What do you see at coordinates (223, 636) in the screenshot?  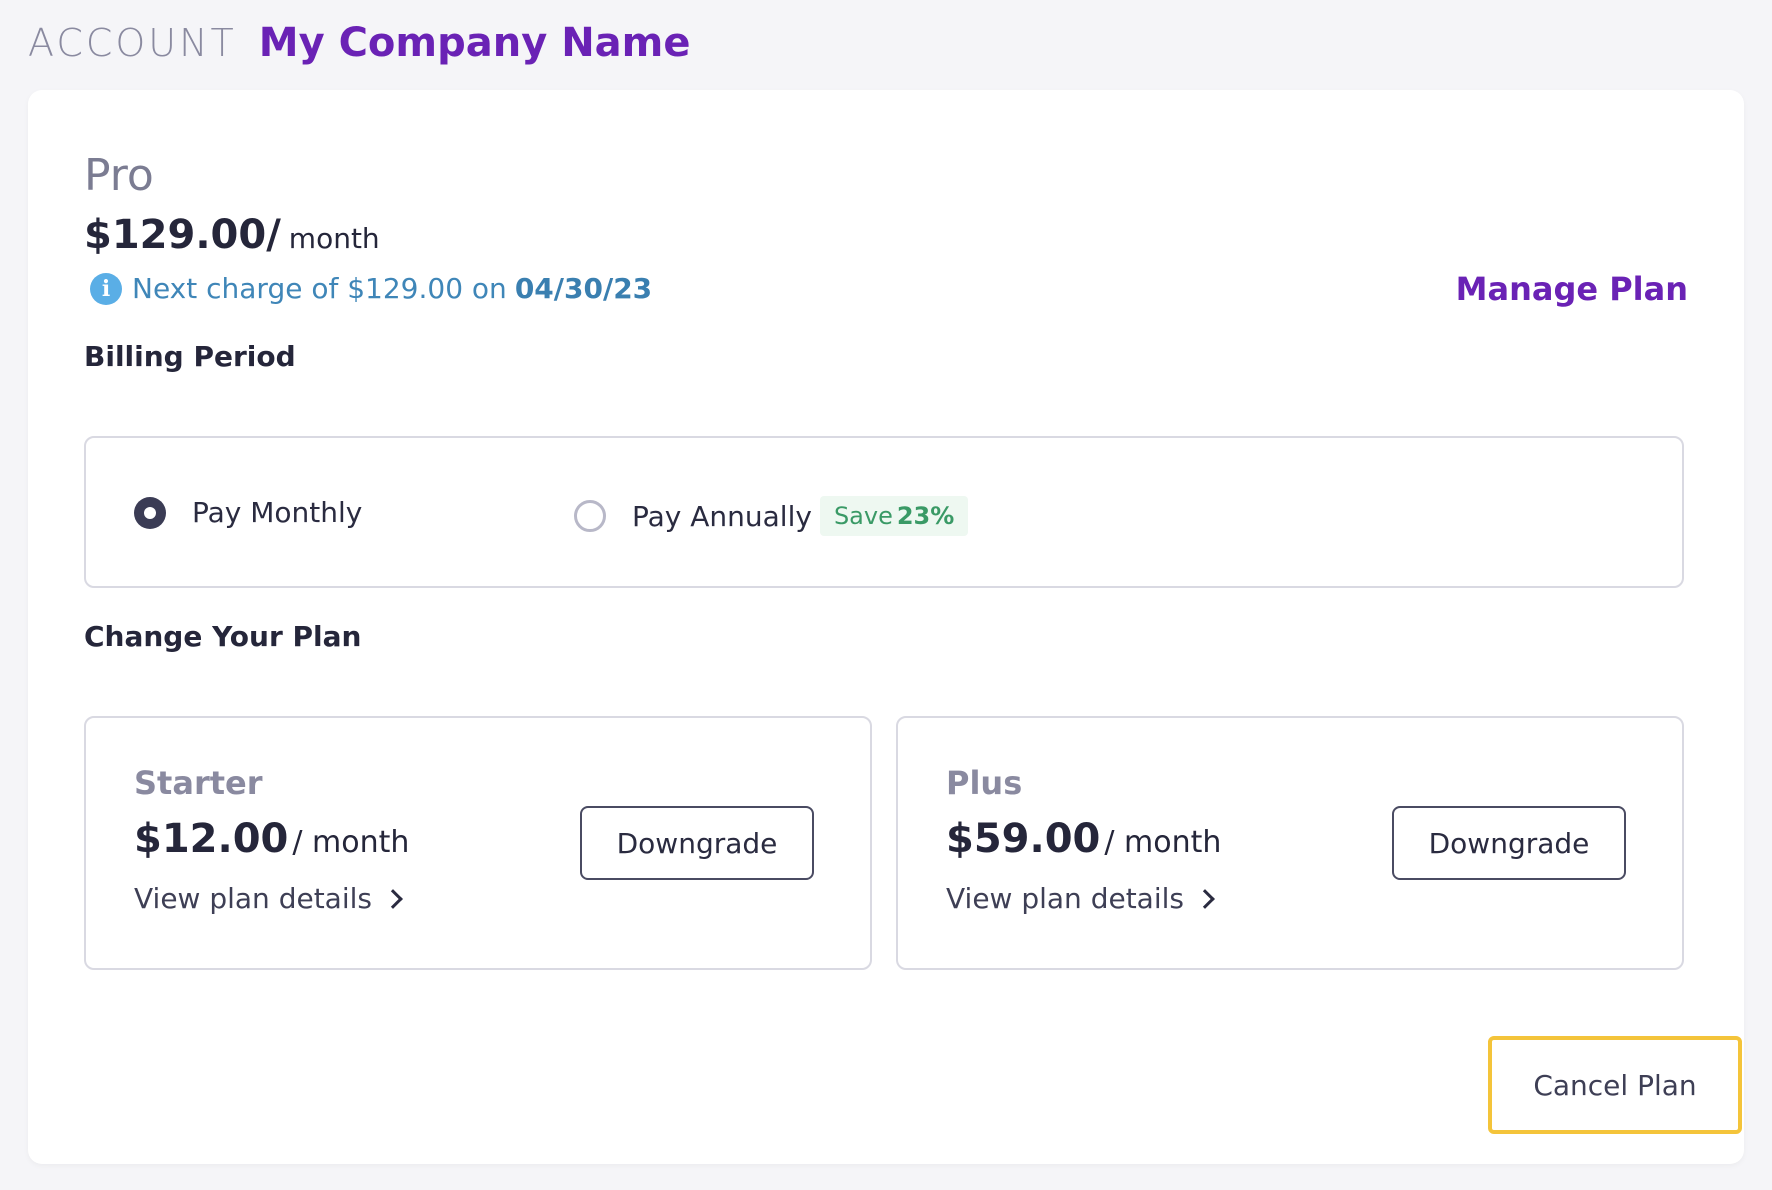 I see `change-plan-heading: Change Your Plan` at bounding box center [223, 636].